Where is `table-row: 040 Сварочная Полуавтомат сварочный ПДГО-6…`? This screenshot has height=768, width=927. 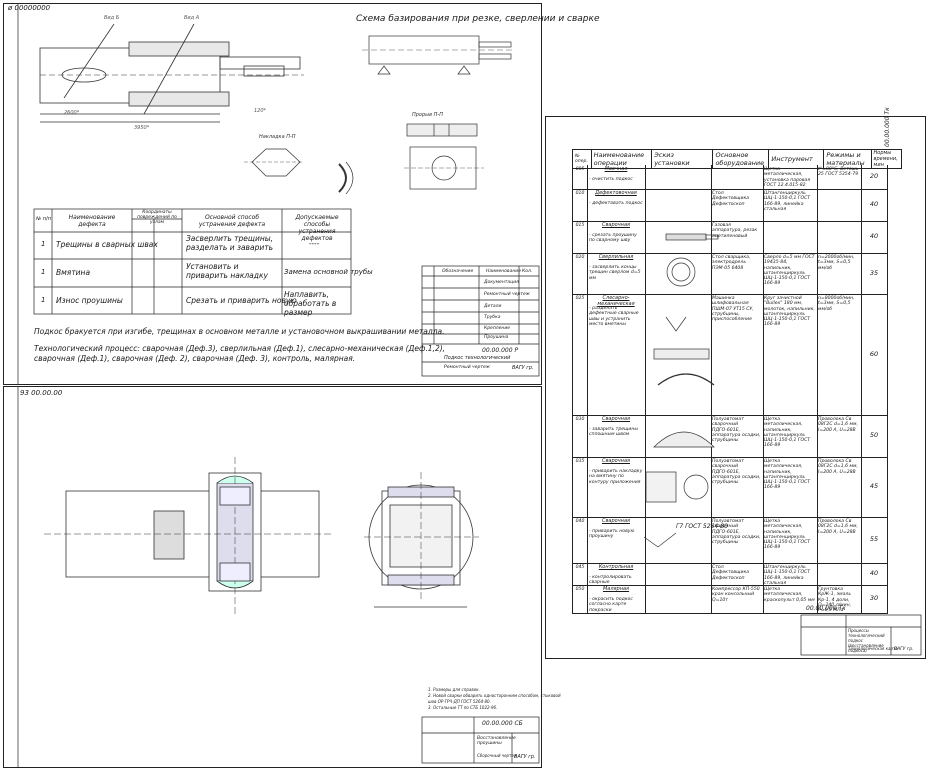 table-row: 040 Сварочная Полуавтомат сварочный ПДГО-6… is located at coordinates (730, 540).